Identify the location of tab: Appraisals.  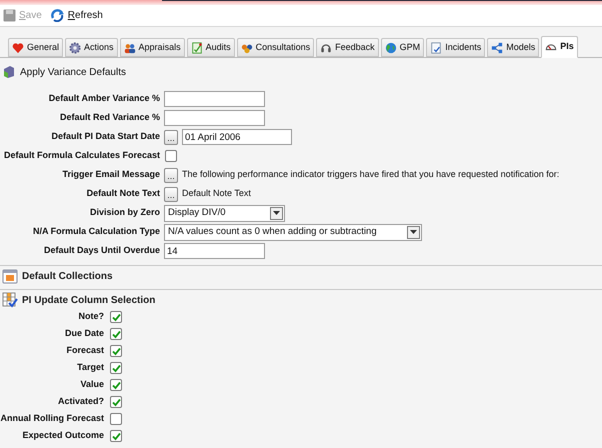
(152, 47).